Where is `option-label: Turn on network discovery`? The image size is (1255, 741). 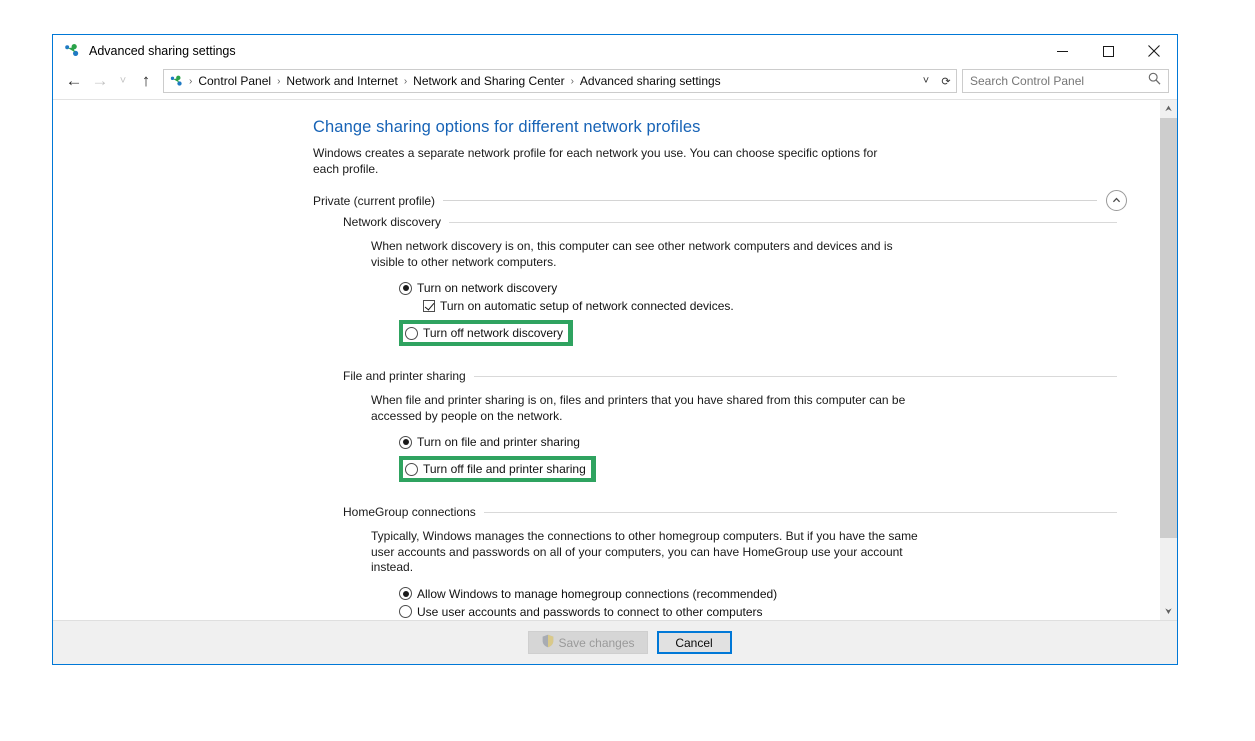 option-label: Turn on network discovery is located at coordinates (487, 288).